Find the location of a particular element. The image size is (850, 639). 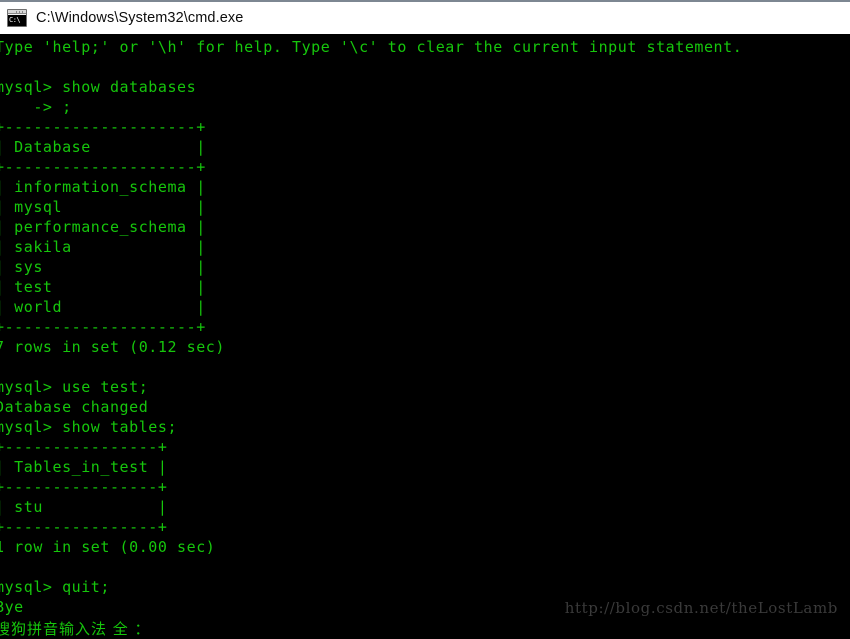

console-line-result-count: 7 rows in set (0.12 sec) is located at coordinates (112, 347).